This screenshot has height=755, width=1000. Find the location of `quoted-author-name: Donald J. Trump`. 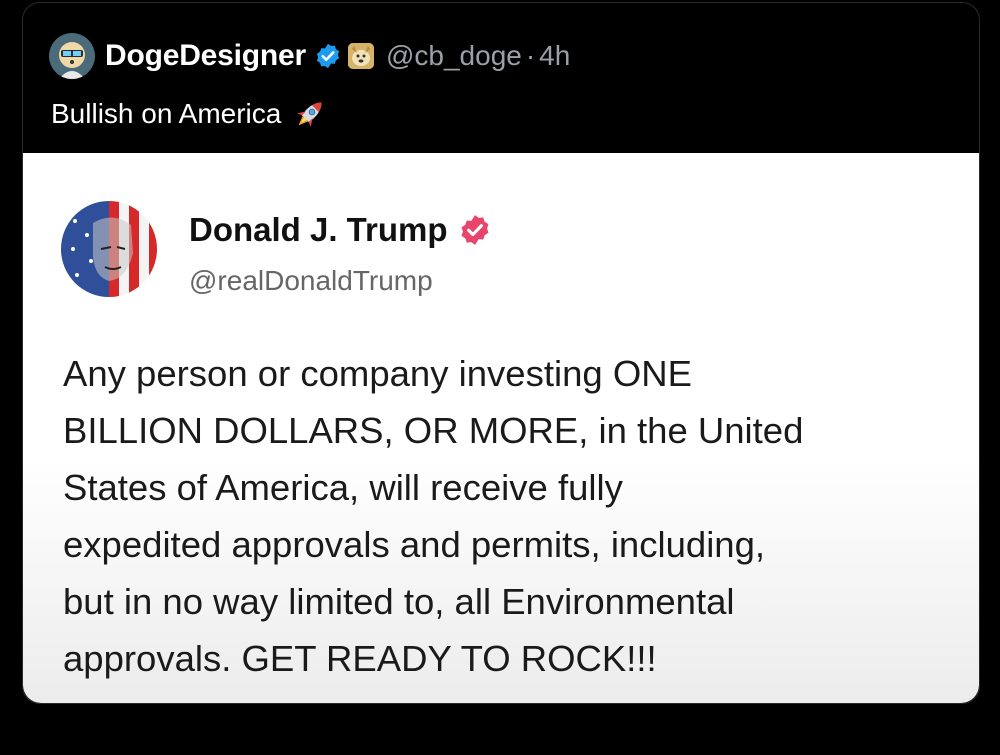

quoted-author-name: Donald J. Trump is located at coordinates (318, 230).